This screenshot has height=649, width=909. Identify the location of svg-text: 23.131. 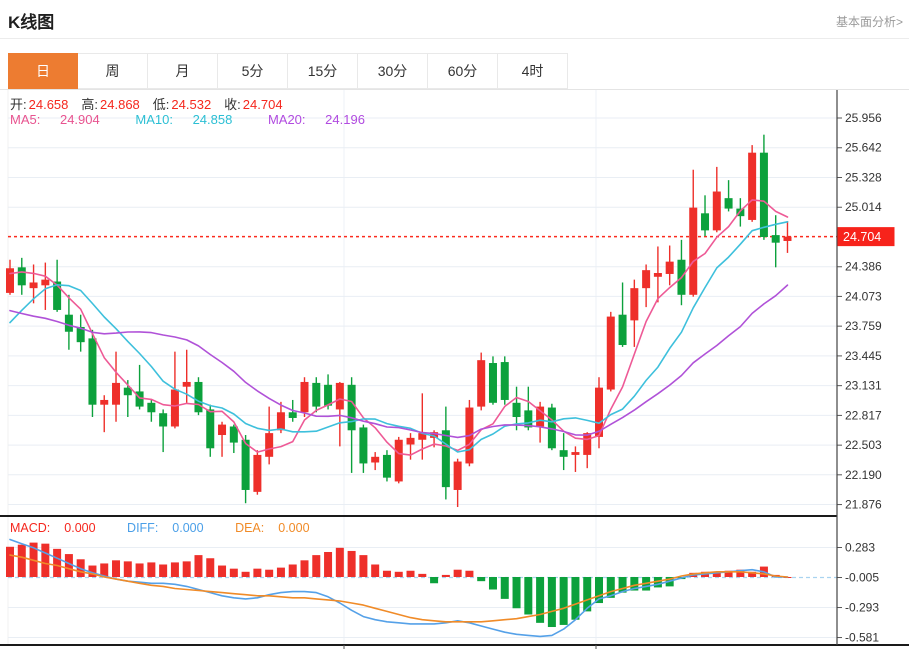
(863, 386).